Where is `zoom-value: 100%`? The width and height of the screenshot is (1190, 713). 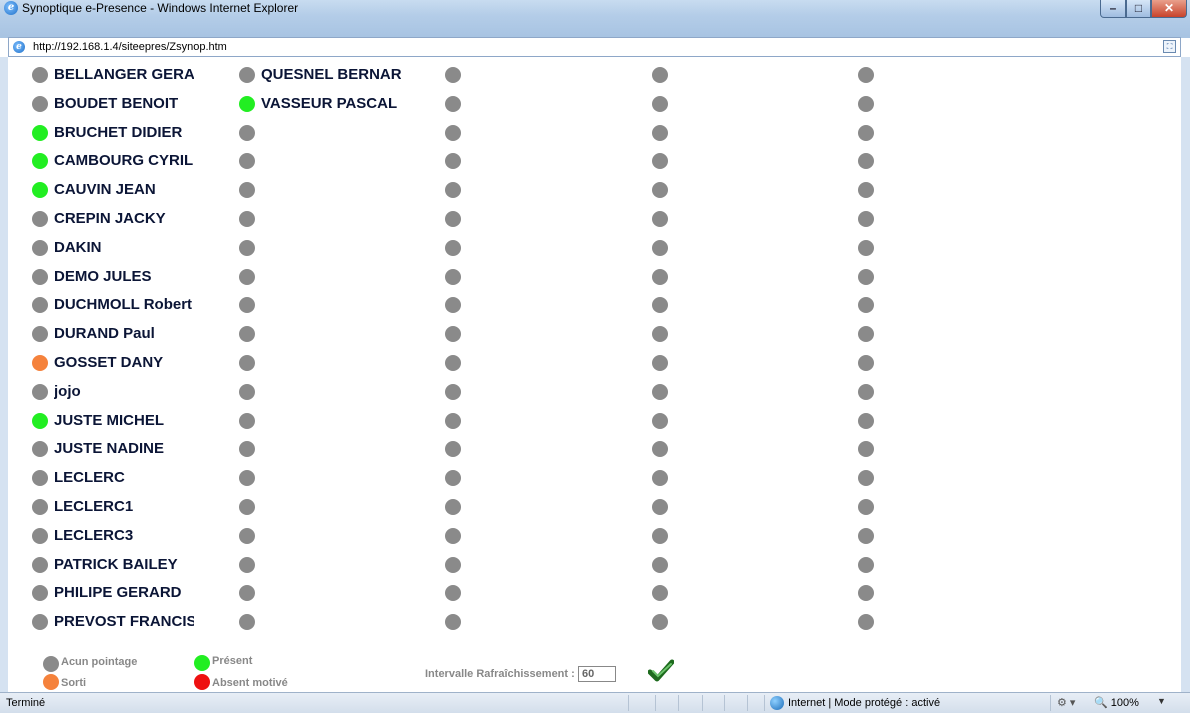
zoom-value: 100% is located at coordinates (1124, 703).